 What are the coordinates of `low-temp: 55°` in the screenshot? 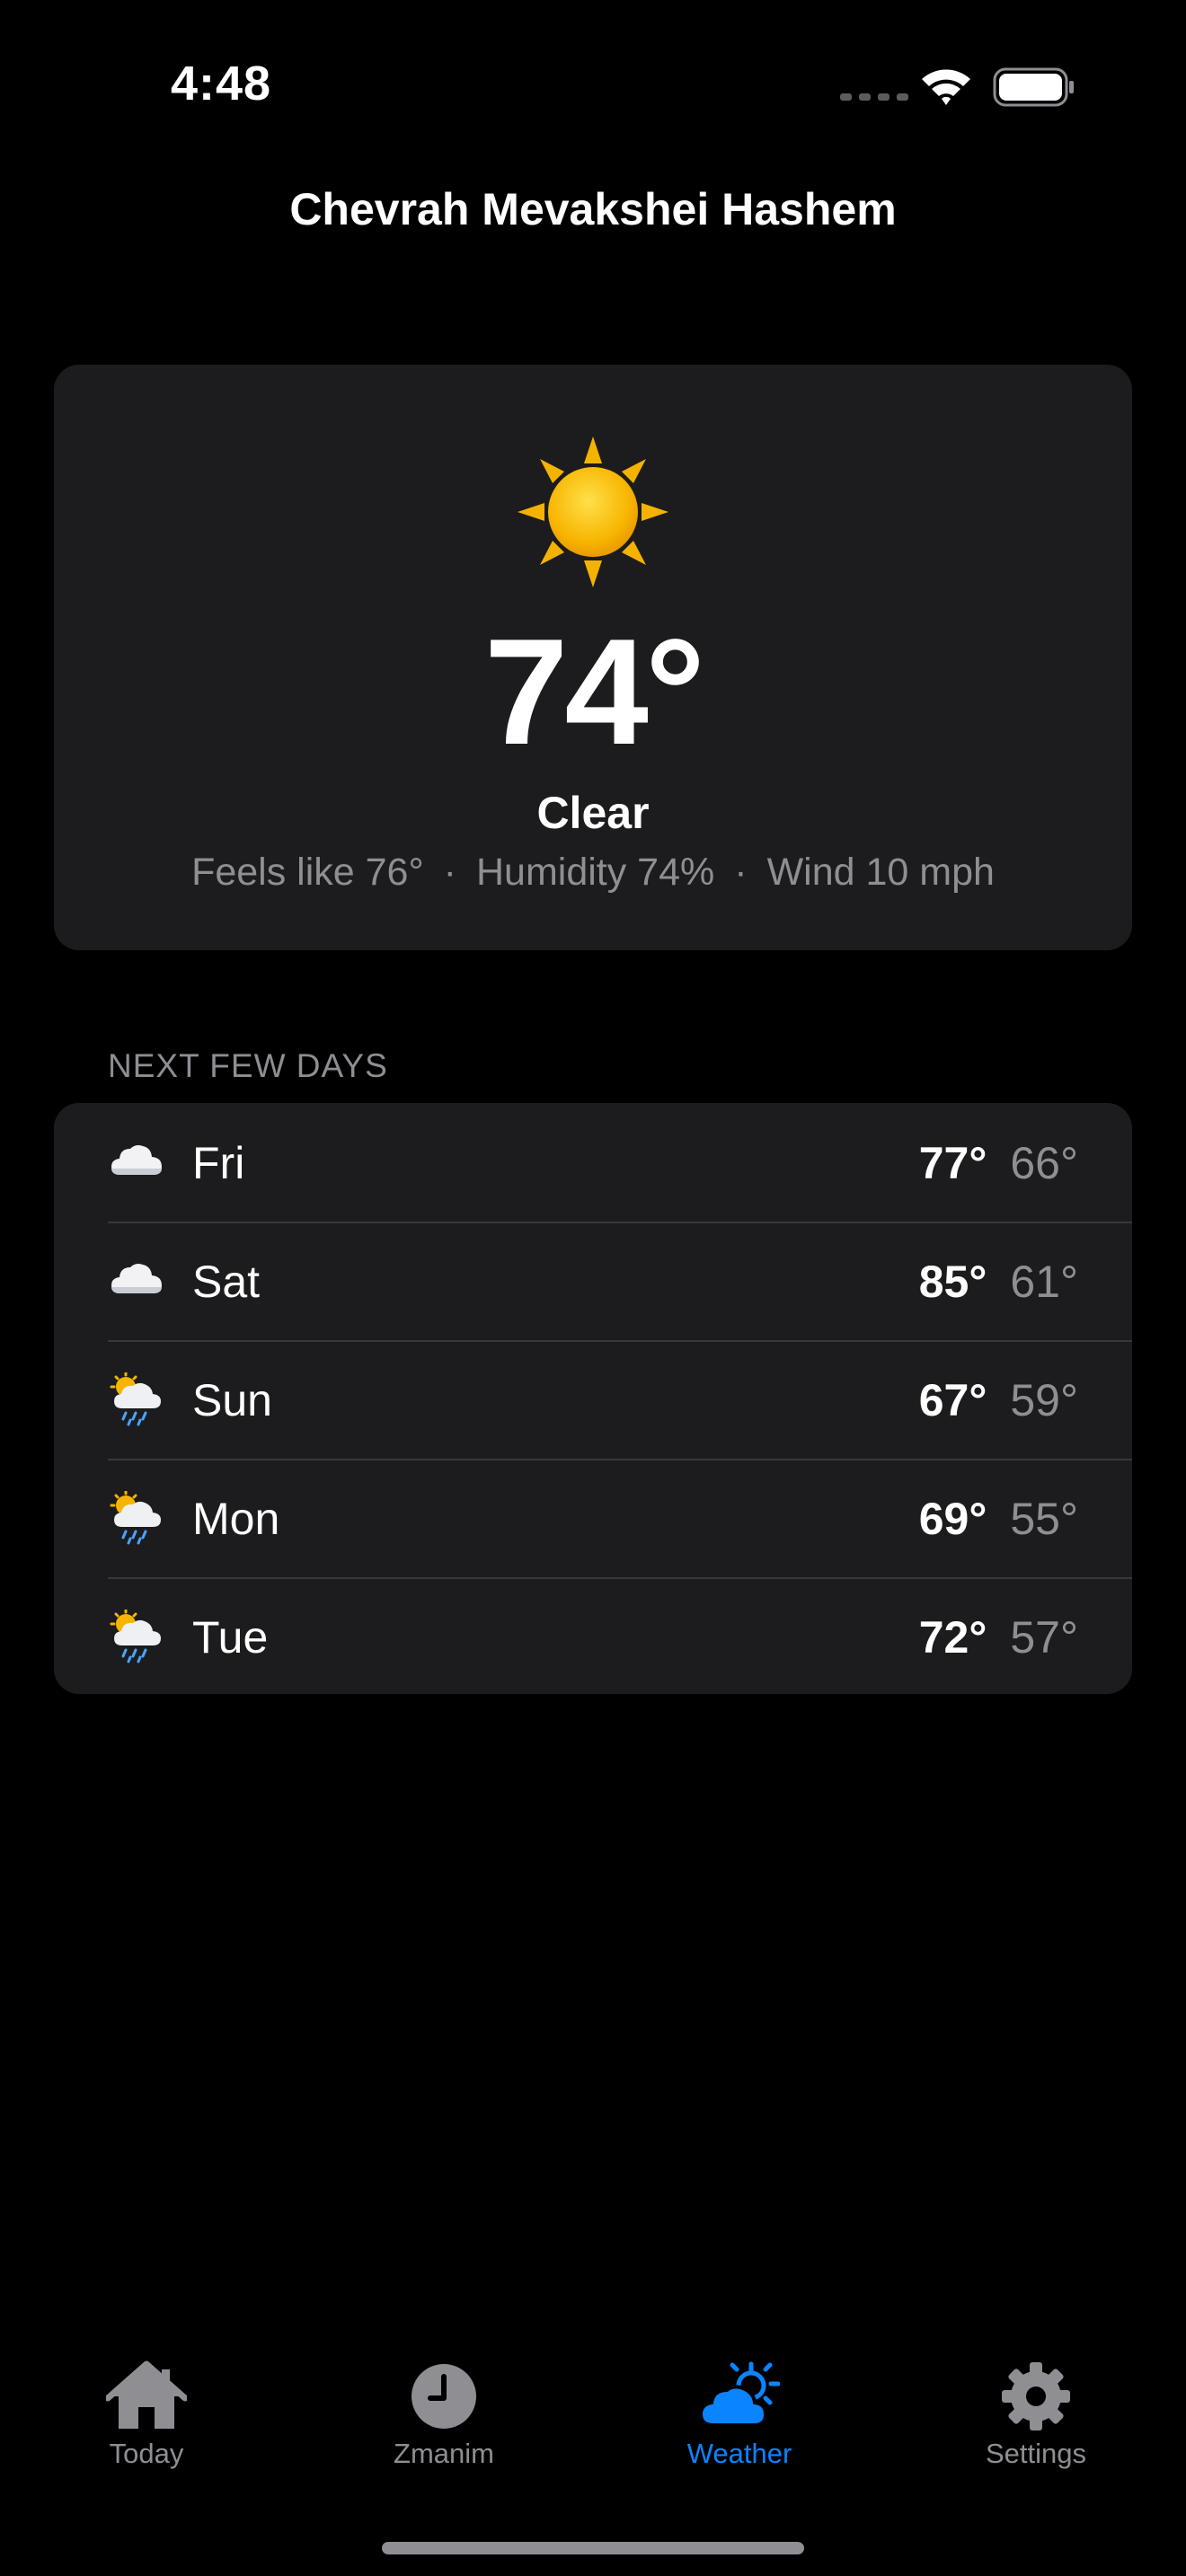 It's located at (1044, 1519).